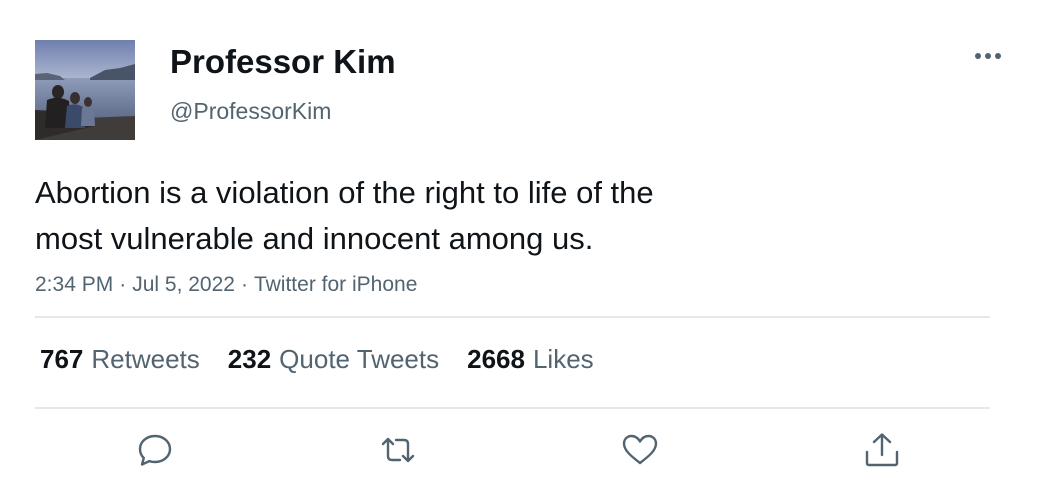  I want to click on share-button, so click(882, 450).